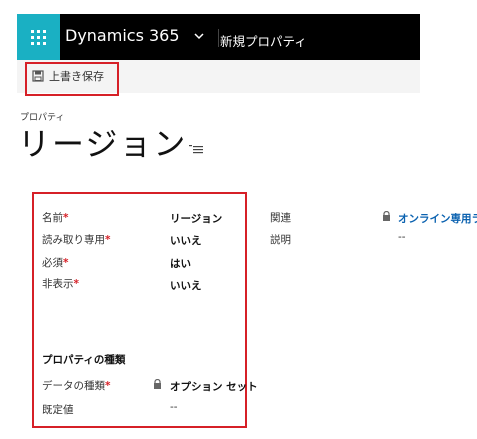 The width and height of the screenshot is (477, 439). What do you see at coordinates (58, 410) in the screenshot?
I see `field-label-default-value: 既定値` at bounding box center [58, 410].